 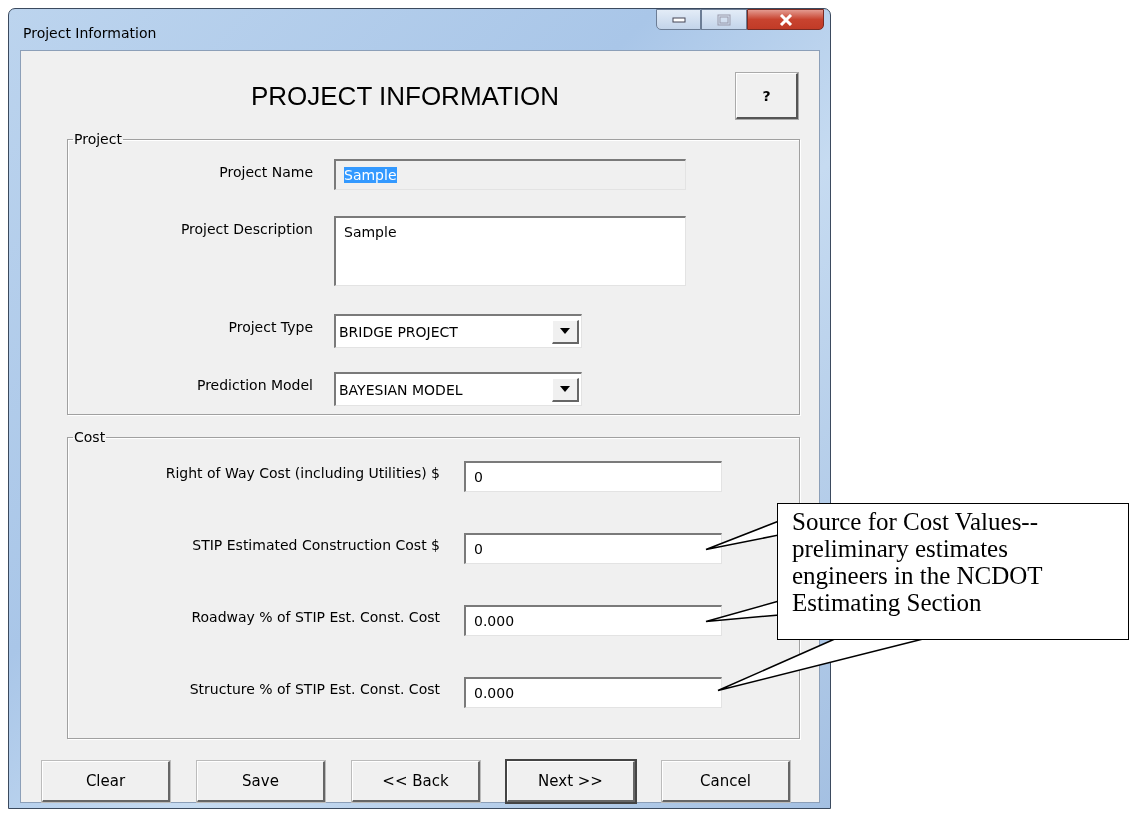 I want to click on group-legend: Cost, so click(x=90, y=437).